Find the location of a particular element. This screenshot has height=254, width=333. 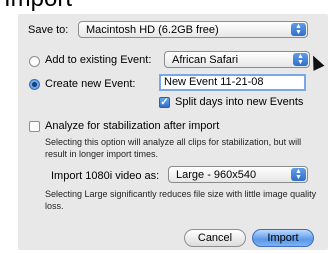

save-to-value: Macintosh HD (6.2GB free) is located at coordinates (152, 30).